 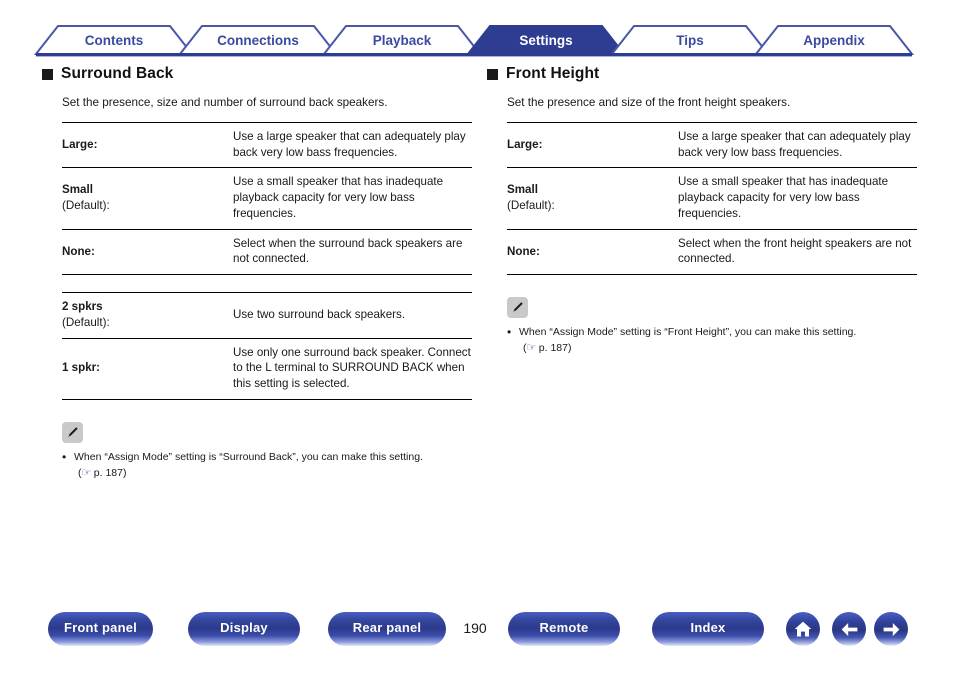 What do you see at coordinates (702, 74) in the screenshot?
I see `section-heading: Front Height` at bounding box center [702, 74].